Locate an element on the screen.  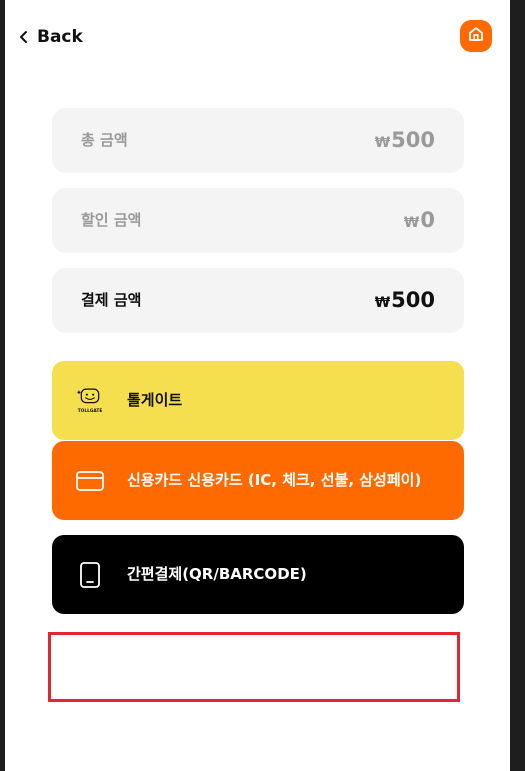
mobile-phone-icon is located at coordinates (90, 575).